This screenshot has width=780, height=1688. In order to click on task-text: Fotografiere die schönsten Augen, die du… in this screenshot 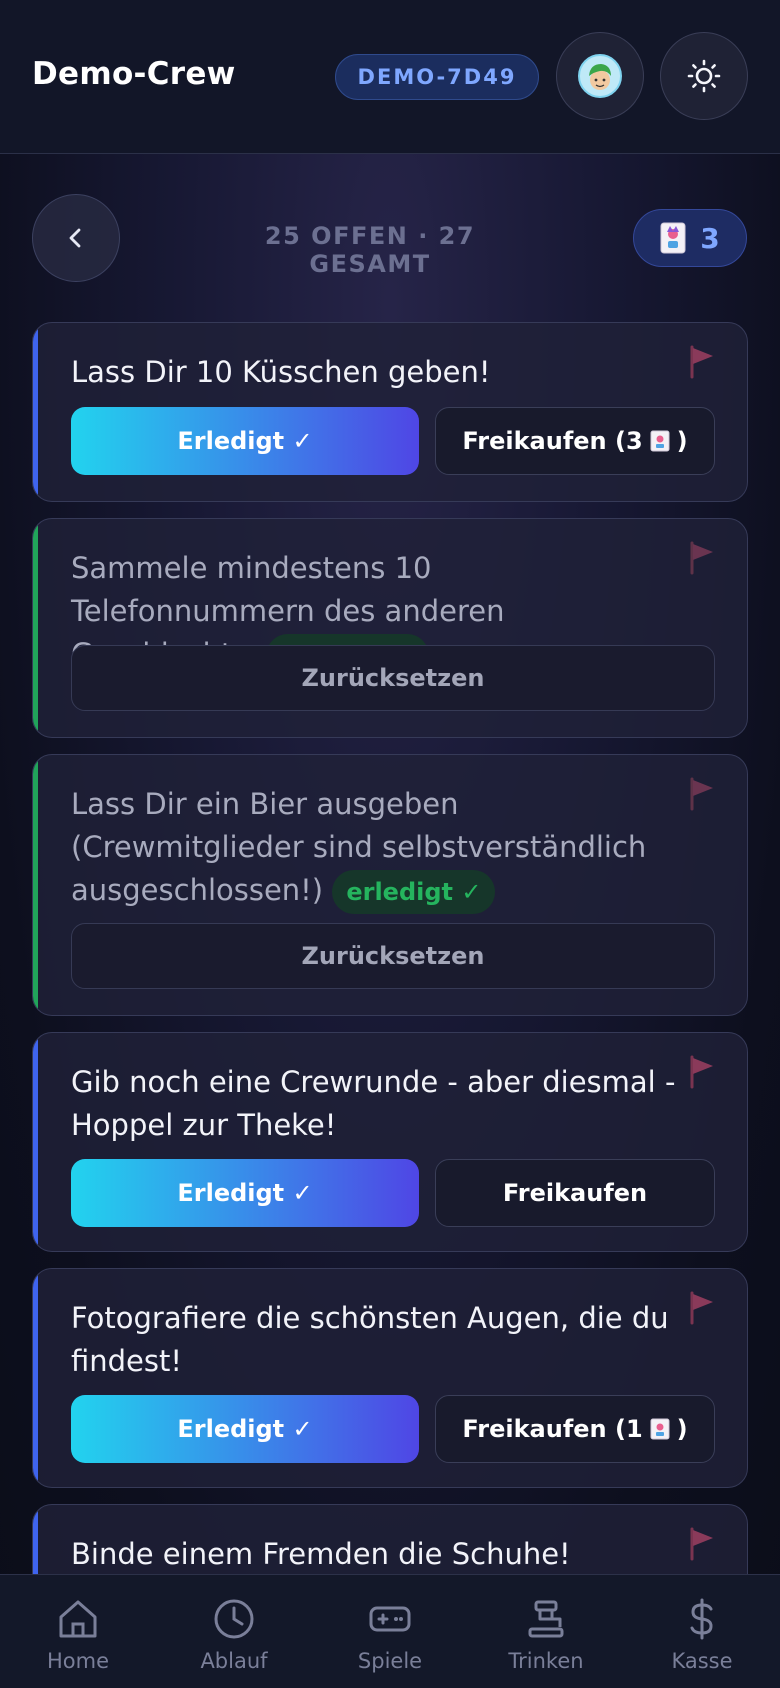, I will do `click(370, 1339)`.